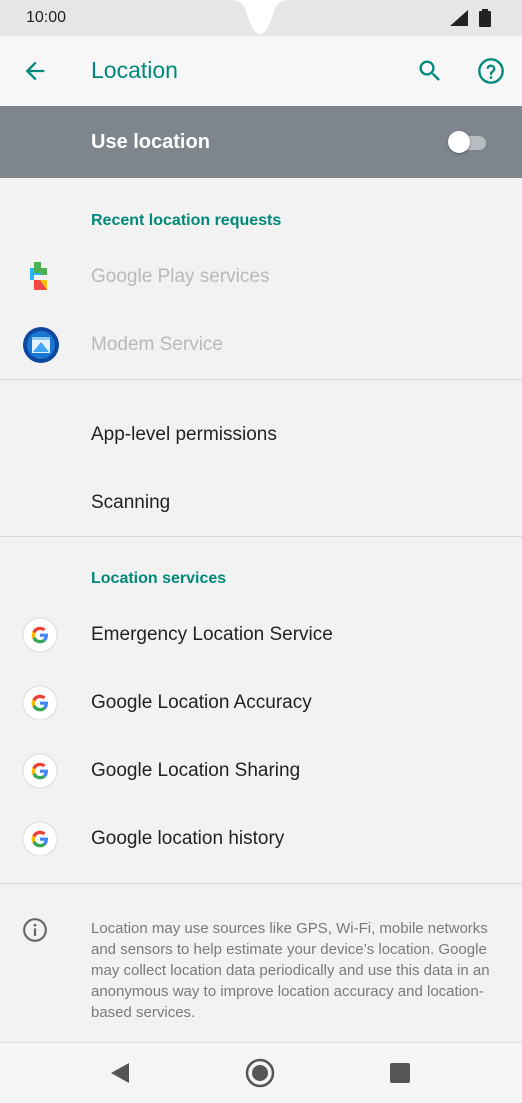 This screenshot has height=1103, width=522. I want to click on list-item-label: Emergency Location Service, so click(212, 634).